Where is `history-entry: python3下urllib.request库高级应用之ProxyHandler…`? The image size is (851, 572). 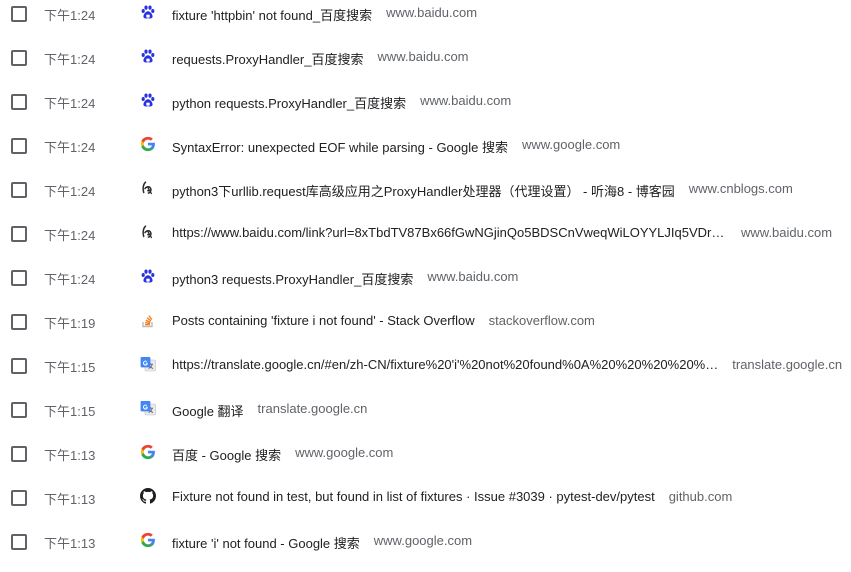
history-entry: python3下urllib.request库高级应用之ProxyHandler… is located at coordinates (482, 190).